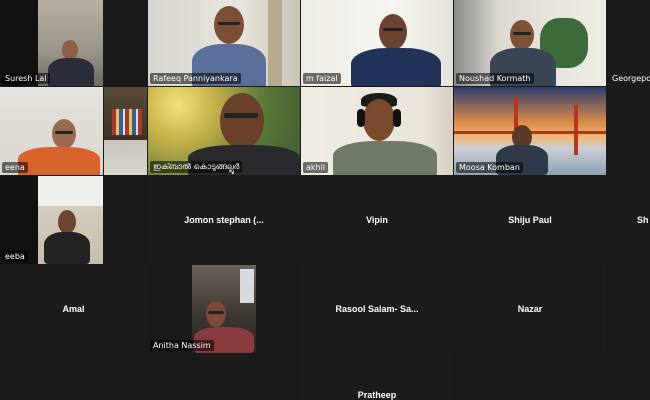 Image resolution: width=650 pixels, height=400 pixels. Describe the element at coordinates (495, 78) in the screenshot. I see `participant-name: Noushad Kormath` at that location.